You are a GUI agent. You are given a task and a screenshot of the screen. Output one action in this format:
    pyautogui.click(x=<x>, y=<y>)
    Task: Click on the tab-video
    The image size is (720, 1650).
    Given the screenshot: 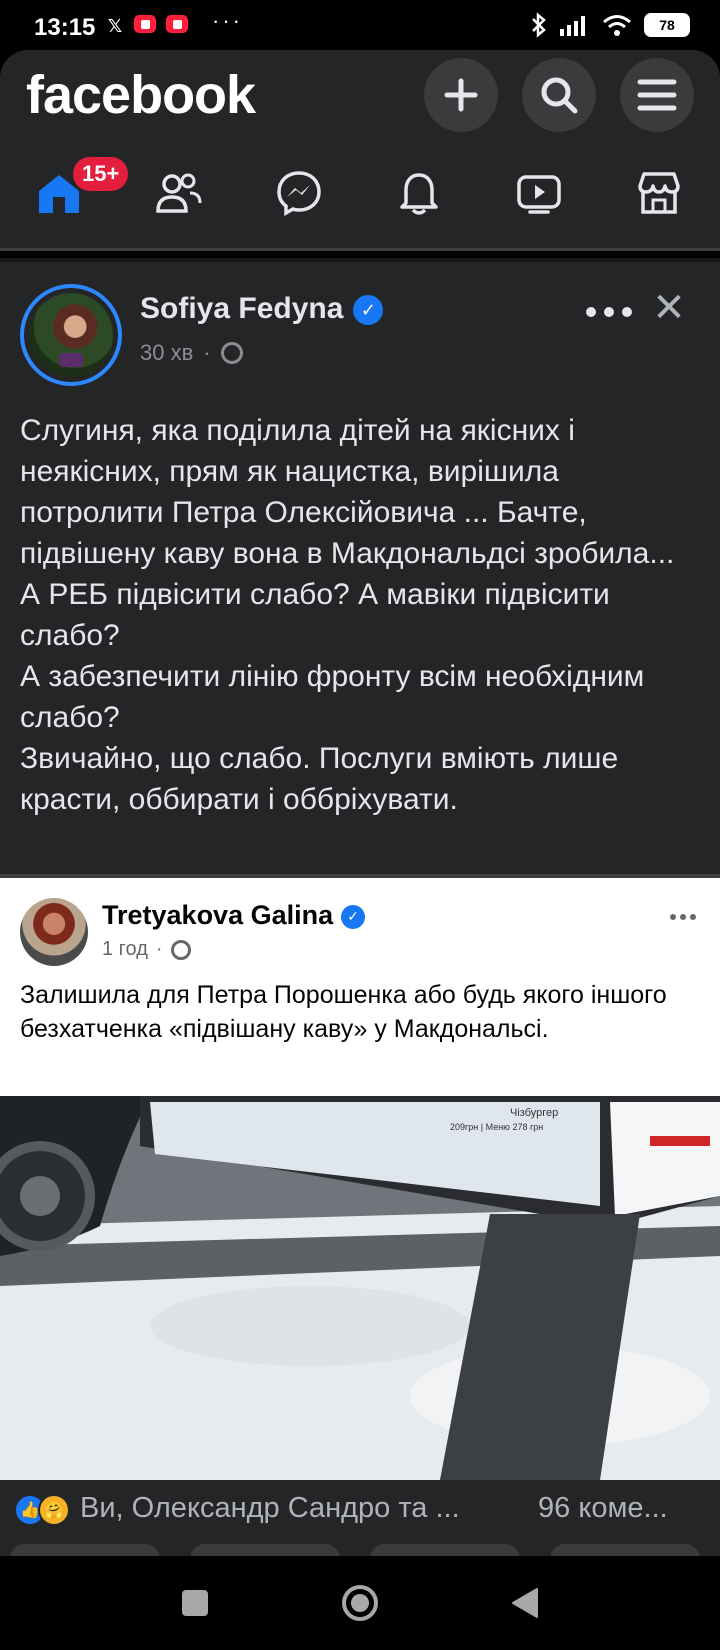 What is the action you would take?
    pyautogui.click(x=539, y=193)
    